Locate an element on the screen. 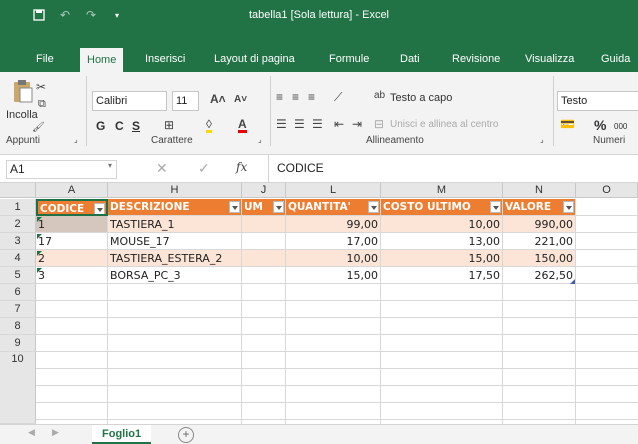 This screenshot has width=638, height=444. cell-valore: 221,00 is located at coordinates (539, 241).